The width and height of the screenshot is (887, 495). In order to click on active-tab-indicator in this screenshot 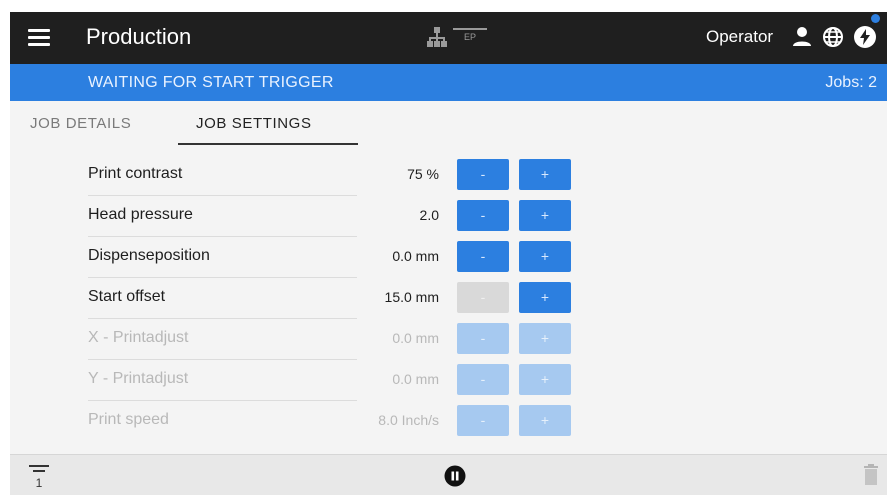, I will do `click(268, 144)`.